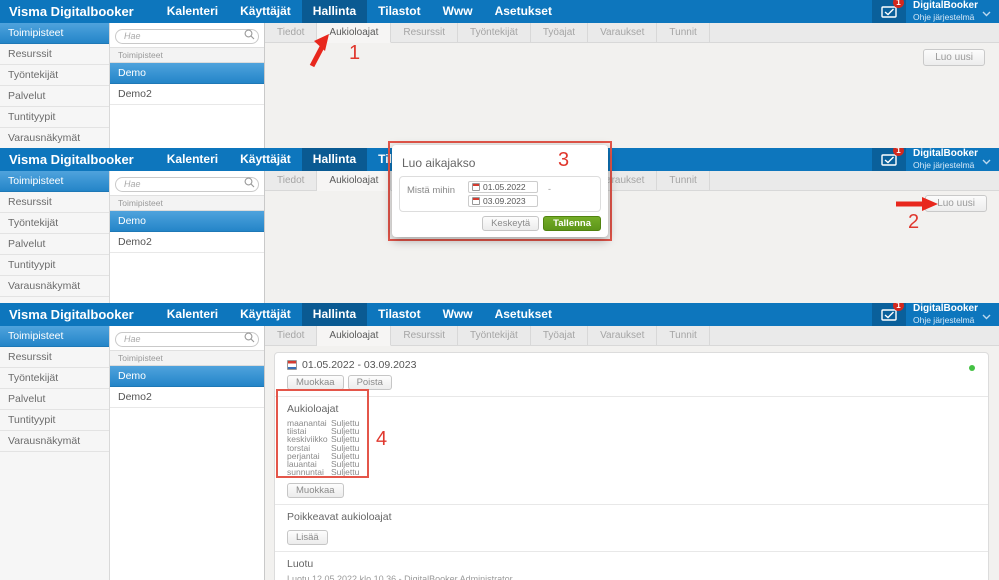  I want to click on date-to-value: 03.09.2023, so click(504, 201).